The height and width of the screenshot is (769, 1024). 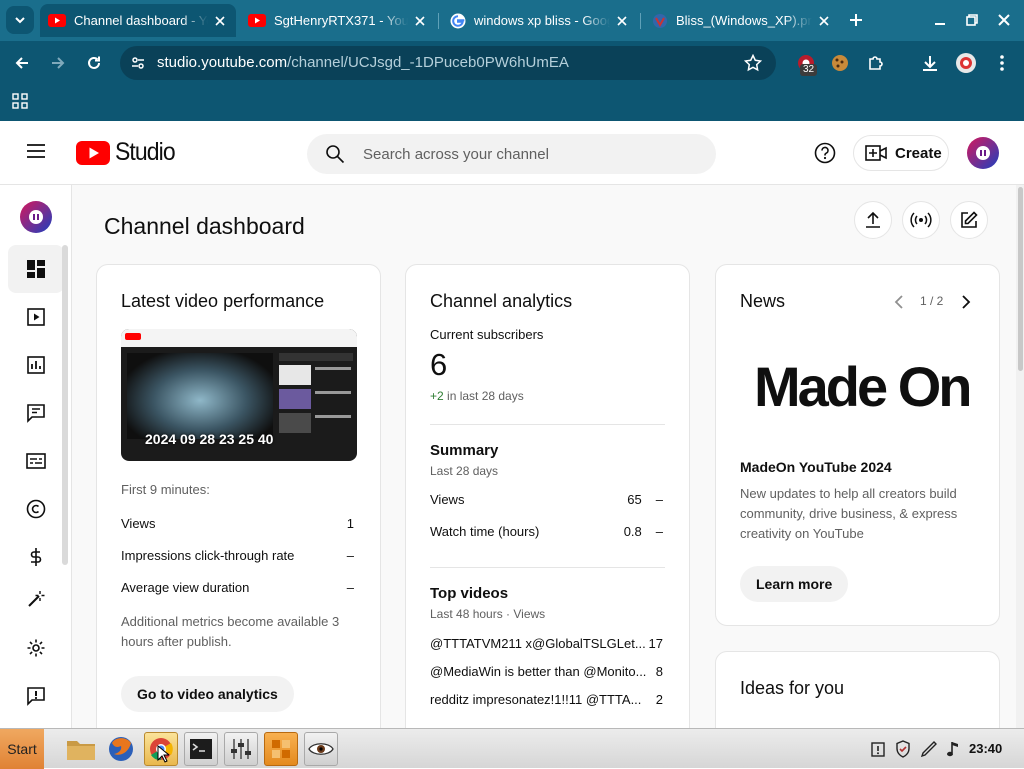 What do you see at coordinates (36, 317) in the screenshot?
I see `nav-content` at bounding box center [36, 317].